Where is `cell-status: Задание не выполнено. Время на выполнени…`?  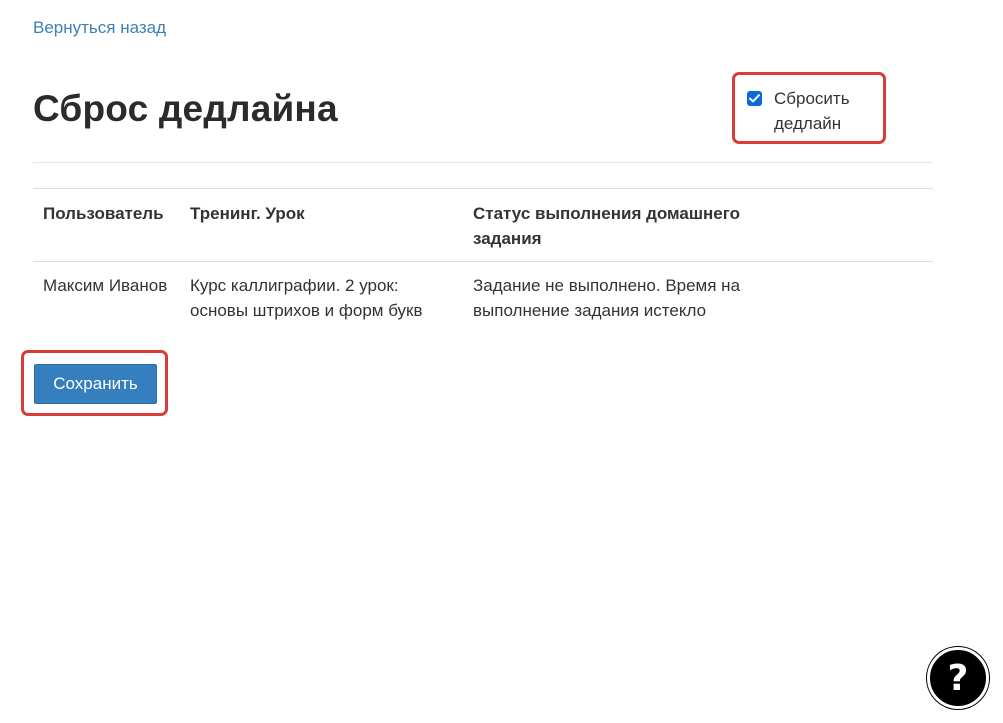 cell-status: Задание не выполнено. Время на выполнени… is located at coordinates (607, 298).